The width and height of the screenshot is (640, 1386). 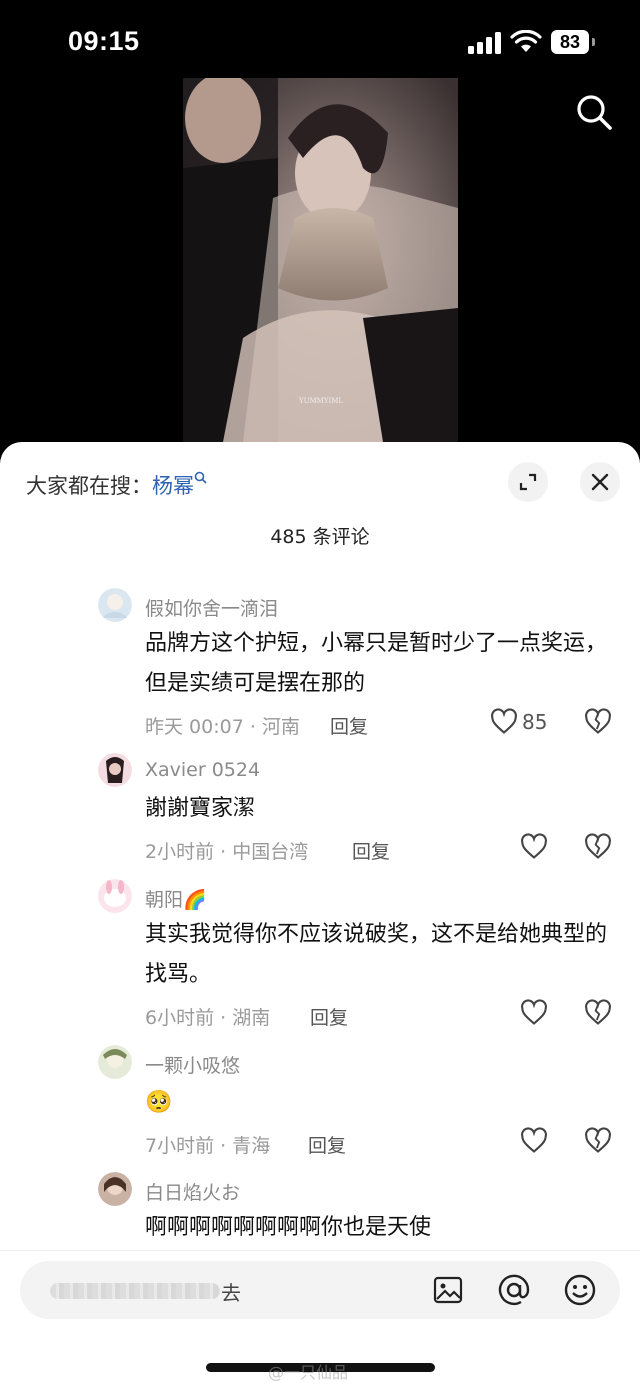 I want to click on comment-meta: 昨天 00:07 · 河南, so click(x=222, y=727).